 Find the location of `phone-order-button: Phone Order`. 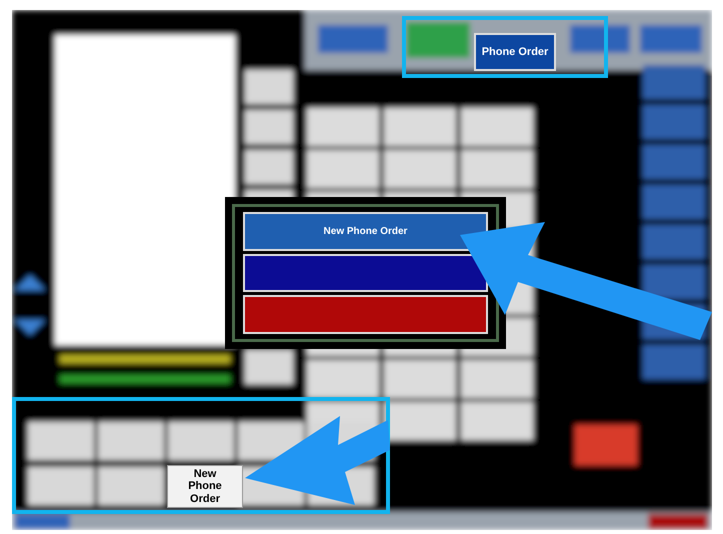

phone-order-button: Phone Order is located at coordinates (515, 52).